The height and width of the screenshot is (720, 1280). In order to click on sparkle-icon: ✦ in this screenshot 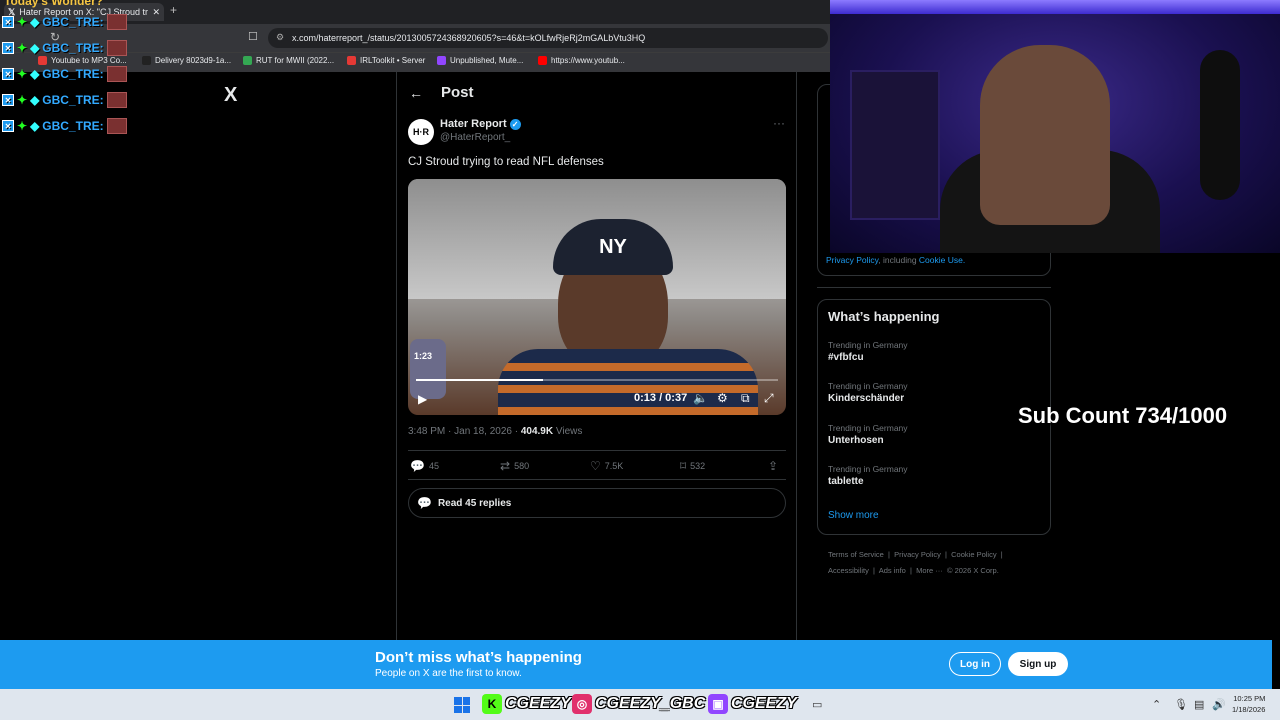, I will do `click(22, 22)`.